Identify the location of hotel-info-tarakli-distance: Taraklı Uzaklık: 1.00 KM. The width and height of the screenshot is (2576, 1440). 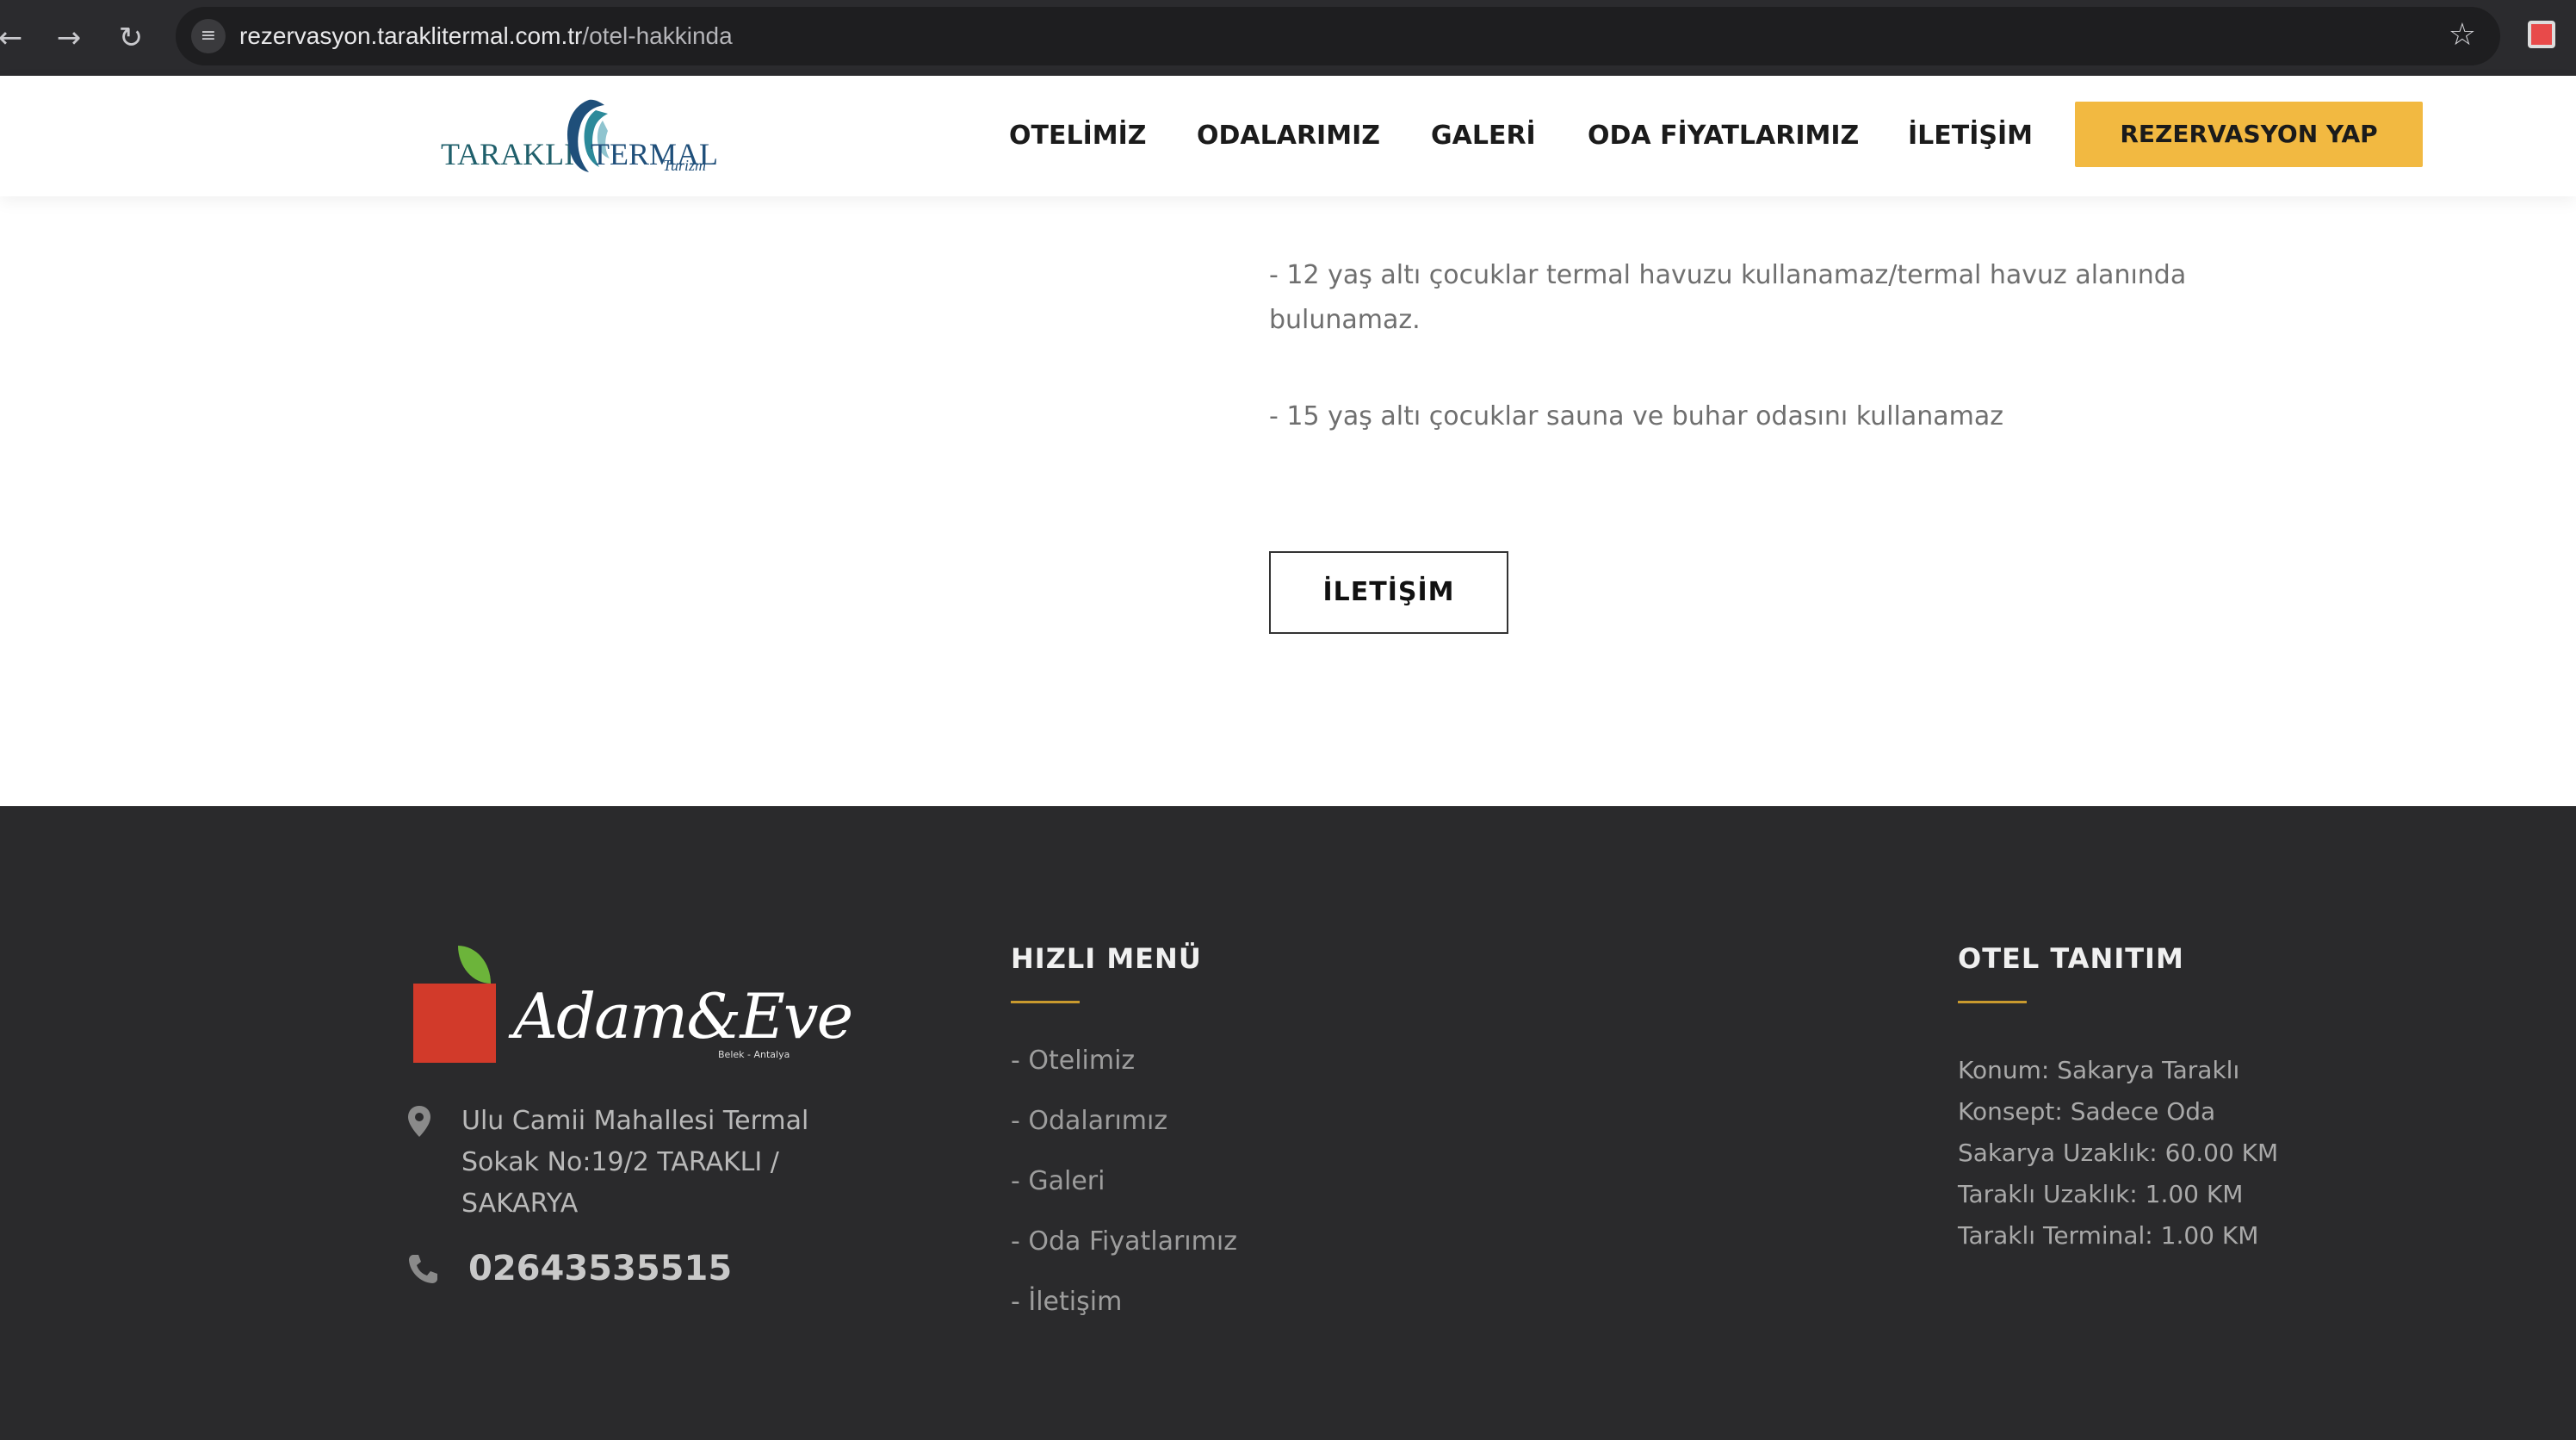
(2101, 1194).